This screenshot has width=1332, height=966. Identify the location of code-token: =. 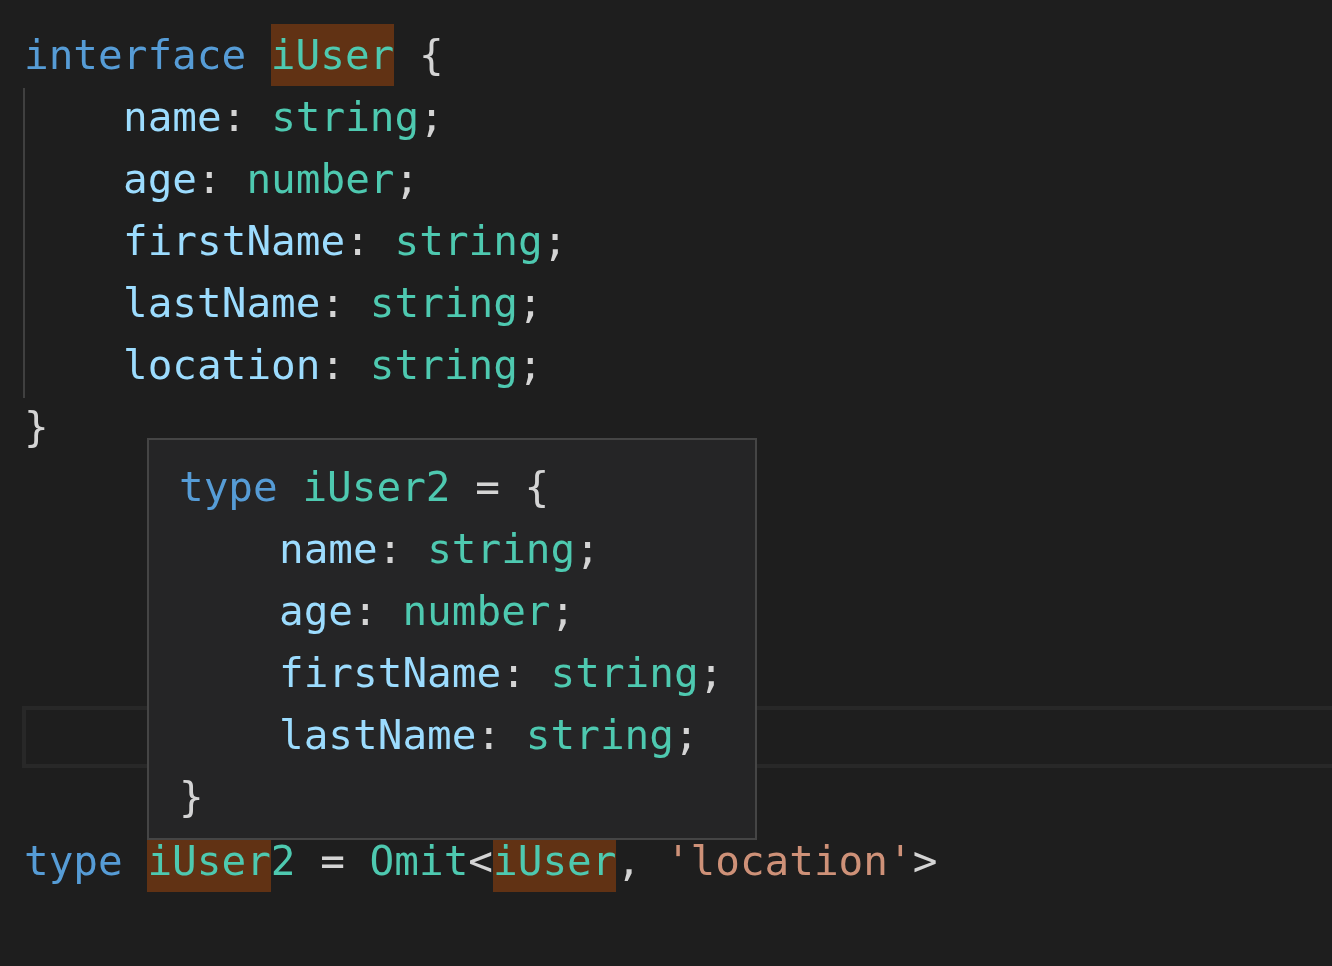
(332, 861).